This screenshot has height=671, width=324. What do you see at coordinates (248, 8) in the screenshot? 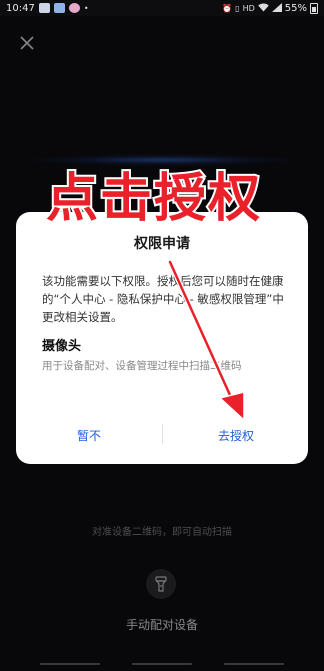
I see `hd-label: HD` at bounding box center [248, 8].